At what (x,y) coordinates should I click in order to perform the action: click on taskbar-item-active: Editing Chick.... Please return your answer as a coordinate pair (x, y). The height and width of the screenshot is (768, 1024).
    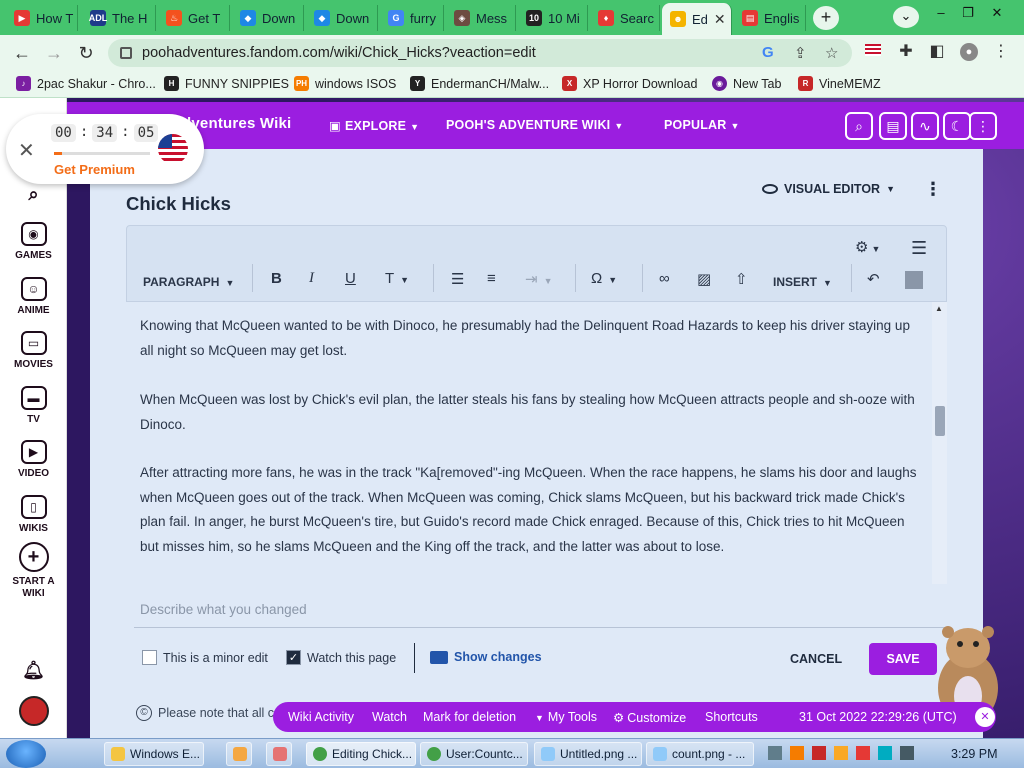
    Looking at the image, I should click on (361, 754).